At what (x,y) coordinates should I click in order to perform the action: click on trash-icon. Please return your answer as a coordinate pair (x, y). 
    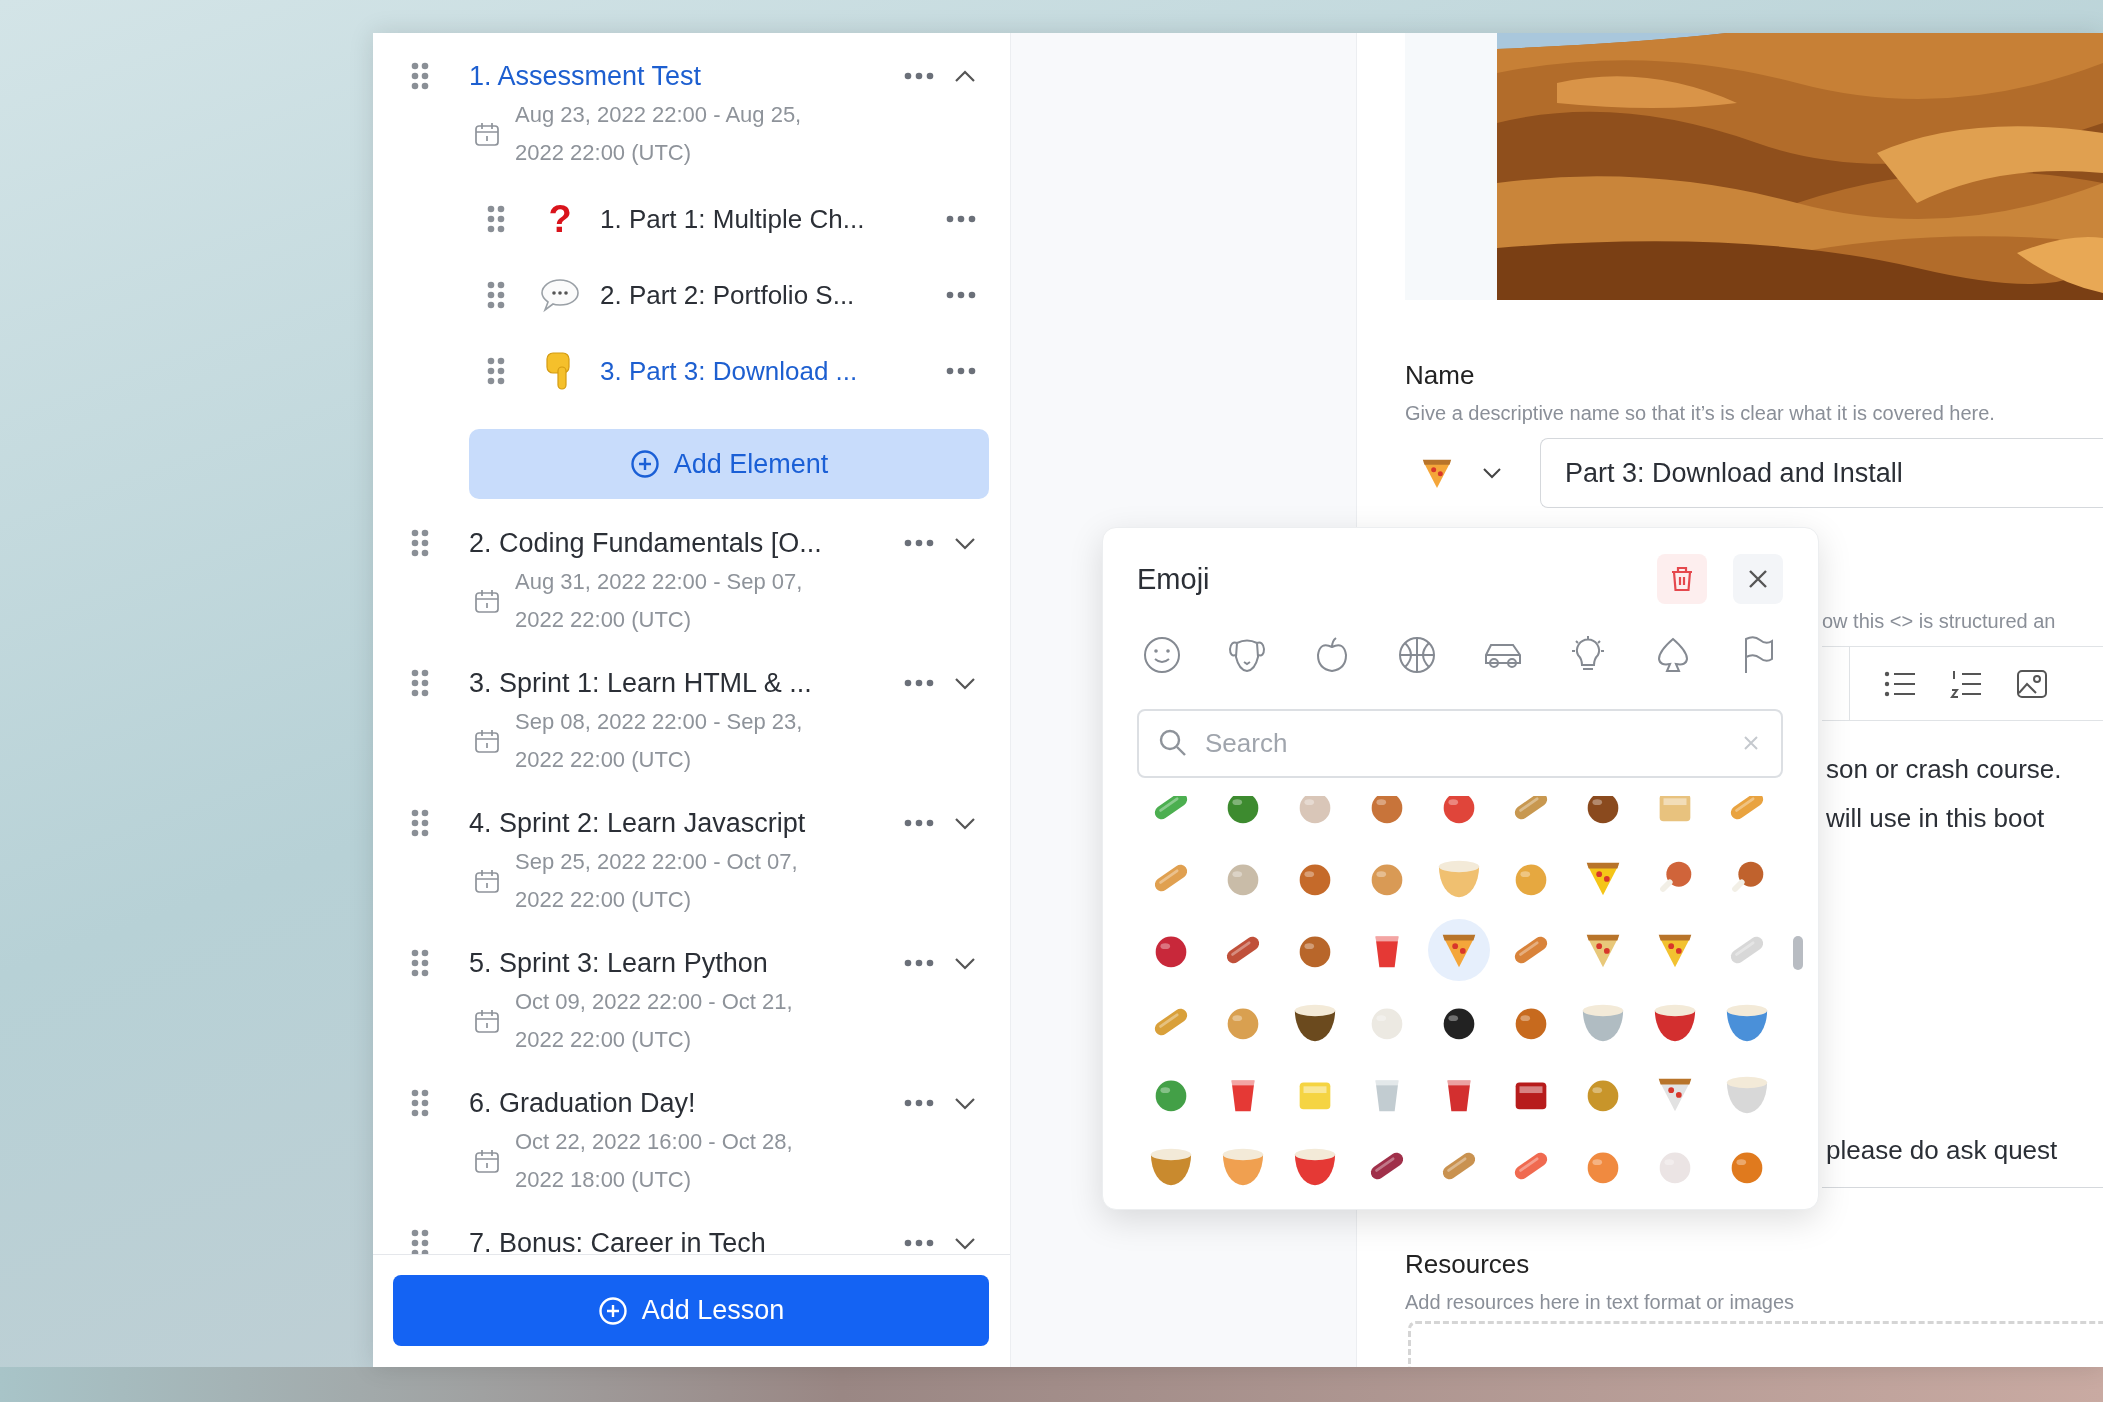
    Looking at the image, I should click on (1682, 579).